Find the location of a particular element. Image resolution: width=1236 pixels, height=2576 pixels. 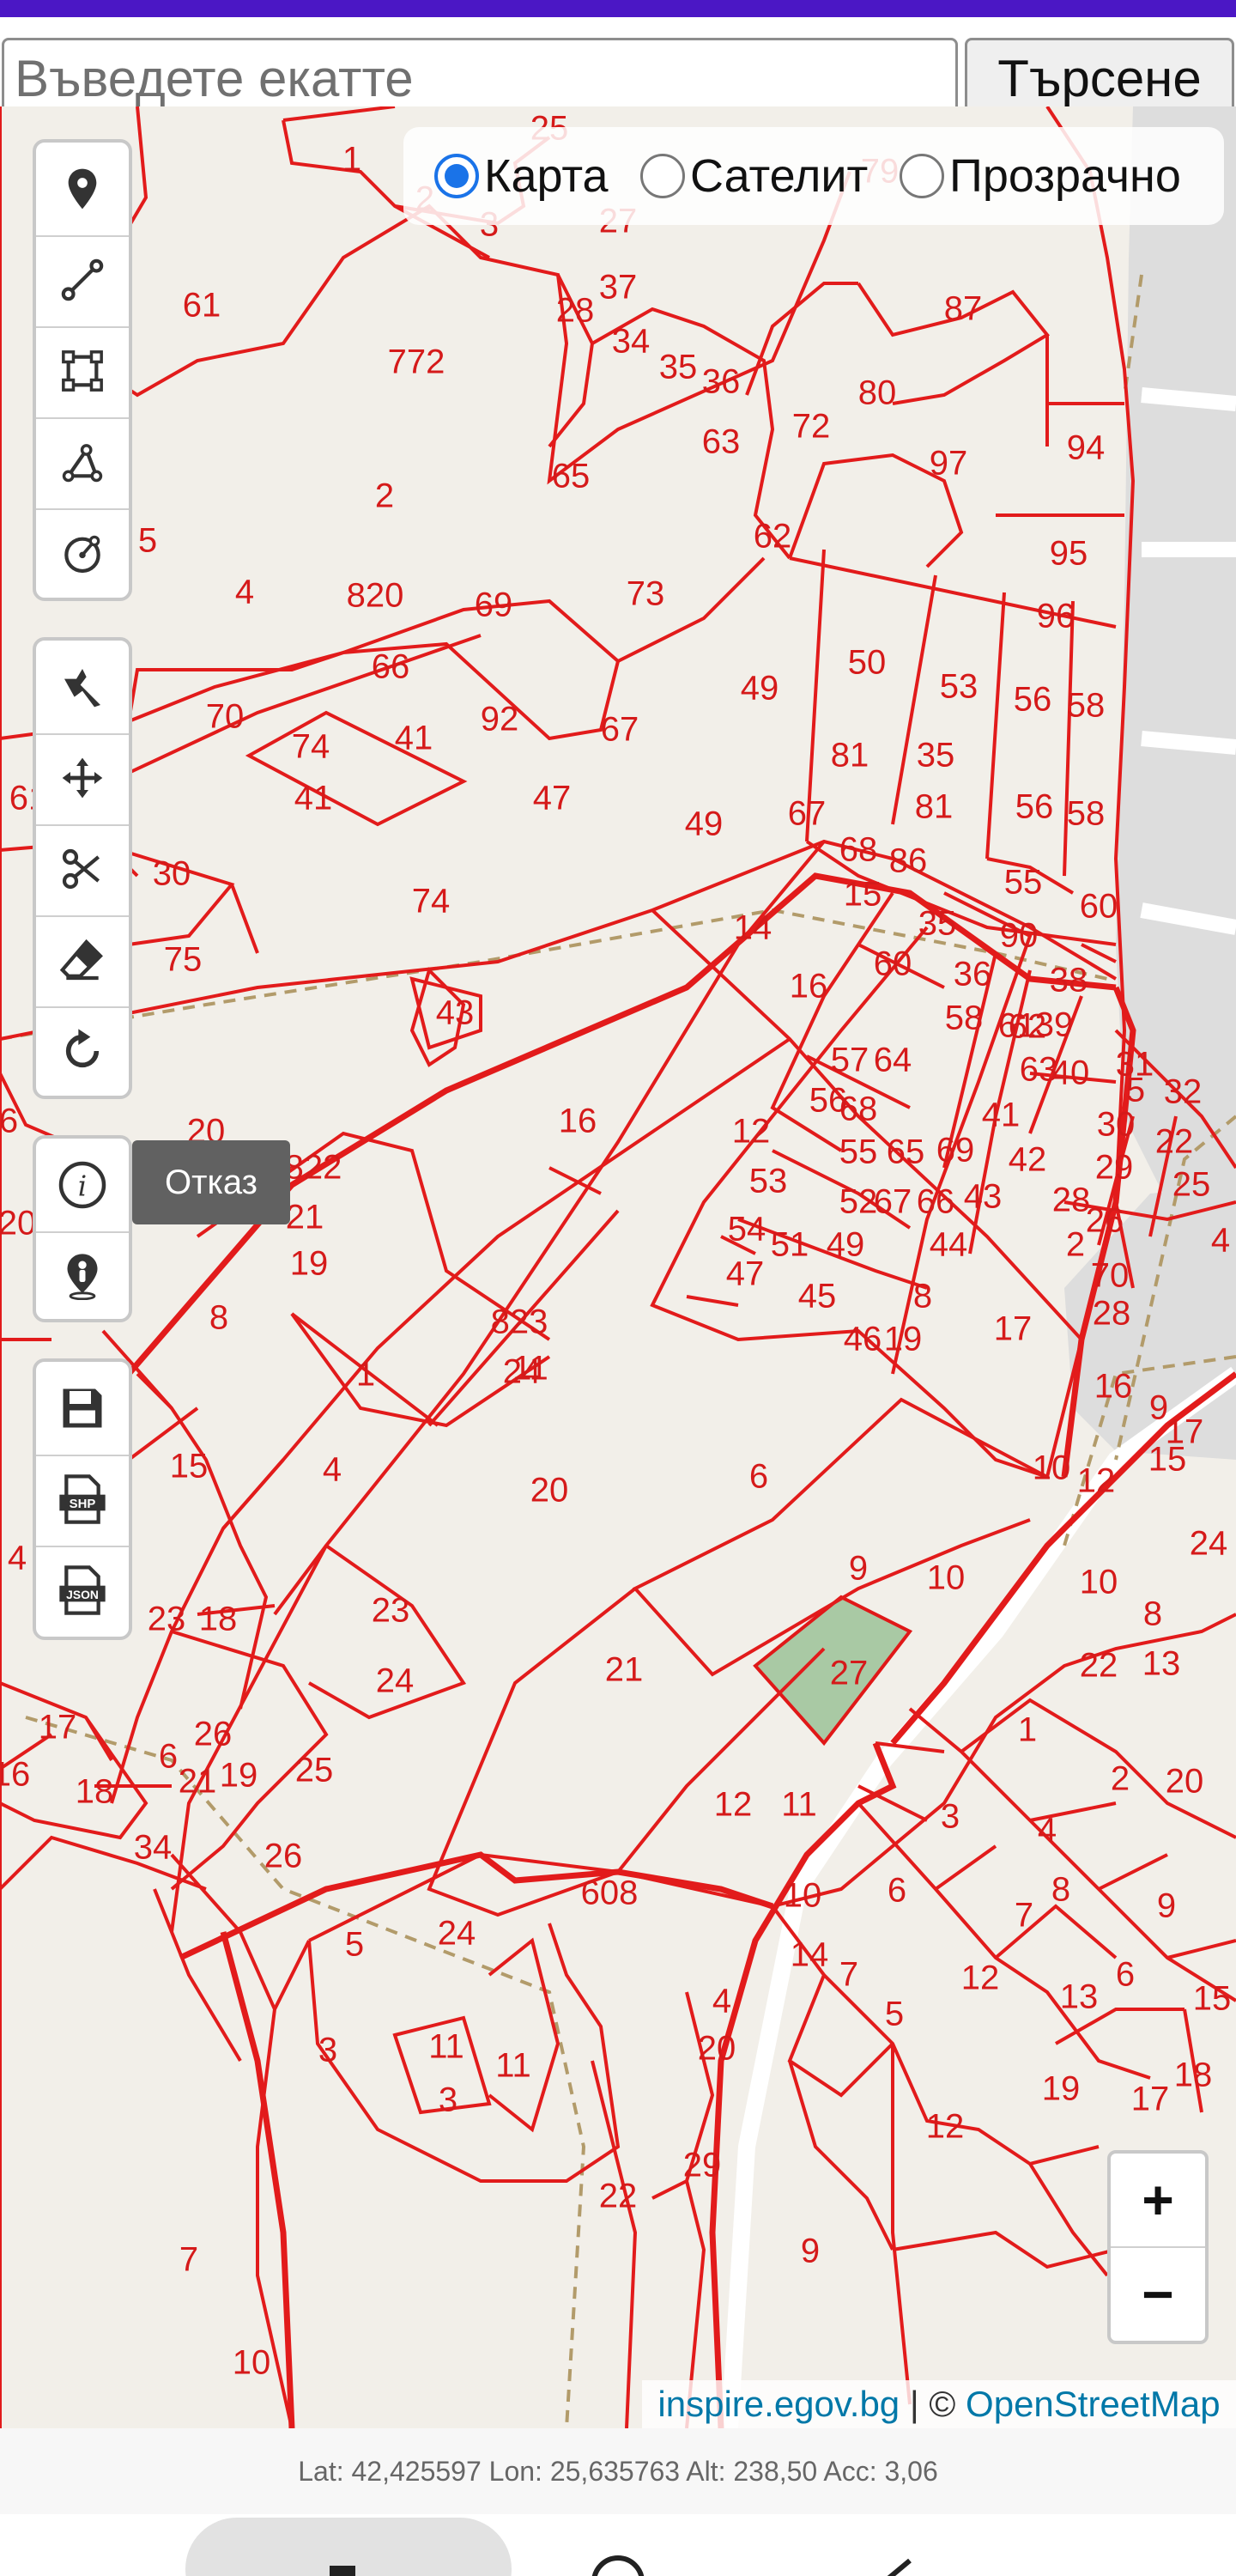

parcel-label: 17 is located at coordinates (1150, 2099).